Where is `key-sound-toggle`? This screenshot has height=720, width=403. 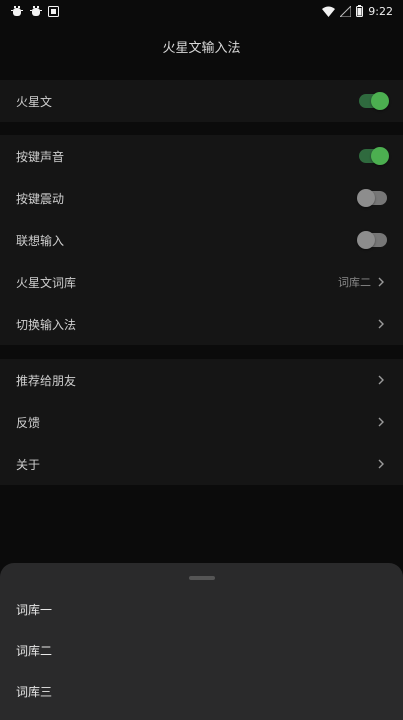
key-sound-toggle is located at coordinates (374, 156).